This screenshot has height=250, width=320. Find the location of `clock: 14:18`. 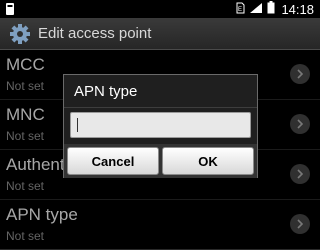

clock: 14:18 is located at coordinates (297, 9).